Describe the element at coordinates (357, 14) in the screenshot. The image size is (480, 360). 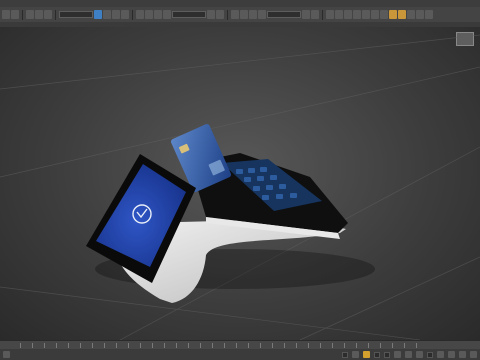
I see `curve-editor-icon` at that location.